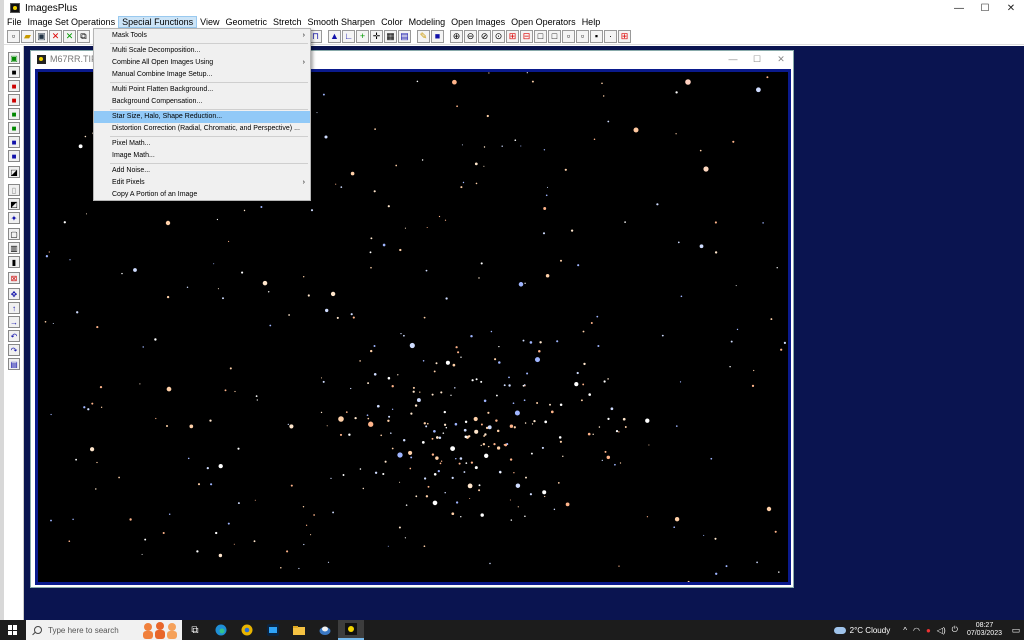 This screenshot has height=640, width=1024. Describe the element at coordinates (14, 350) in the screenshot. I see `redo-icon: ↷` at that location.